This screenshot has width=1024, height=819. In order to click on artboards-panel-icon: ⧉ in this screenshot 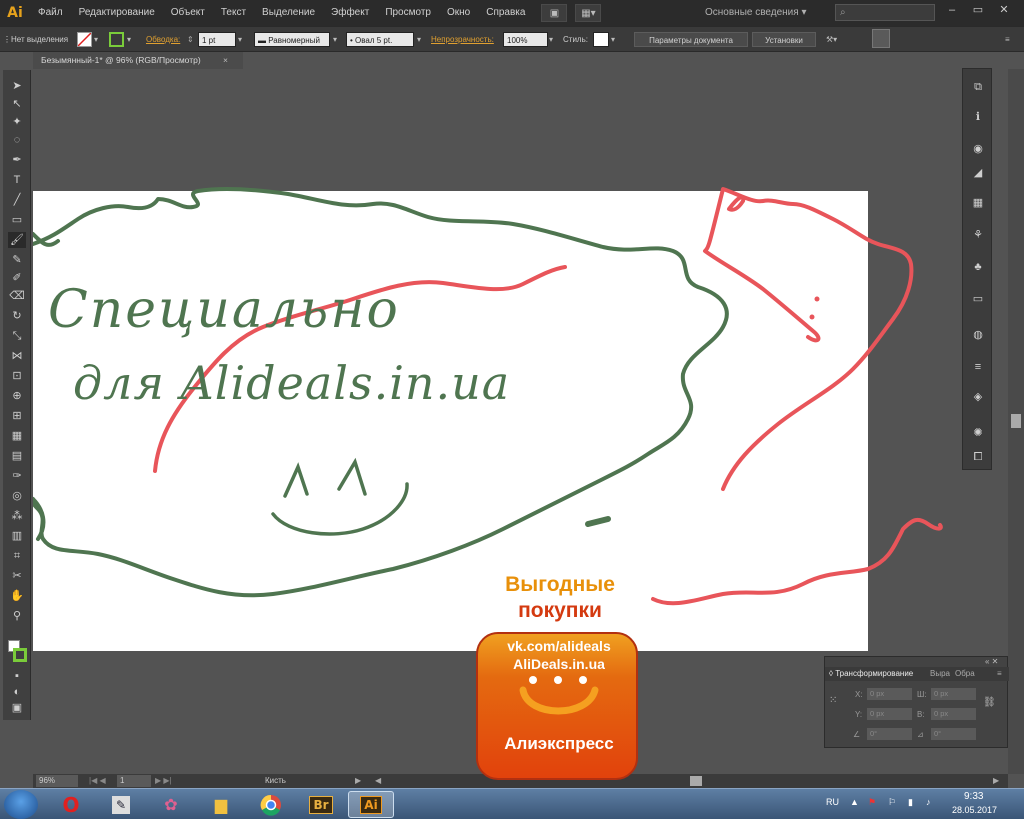, I will do `click(978, 87)`.